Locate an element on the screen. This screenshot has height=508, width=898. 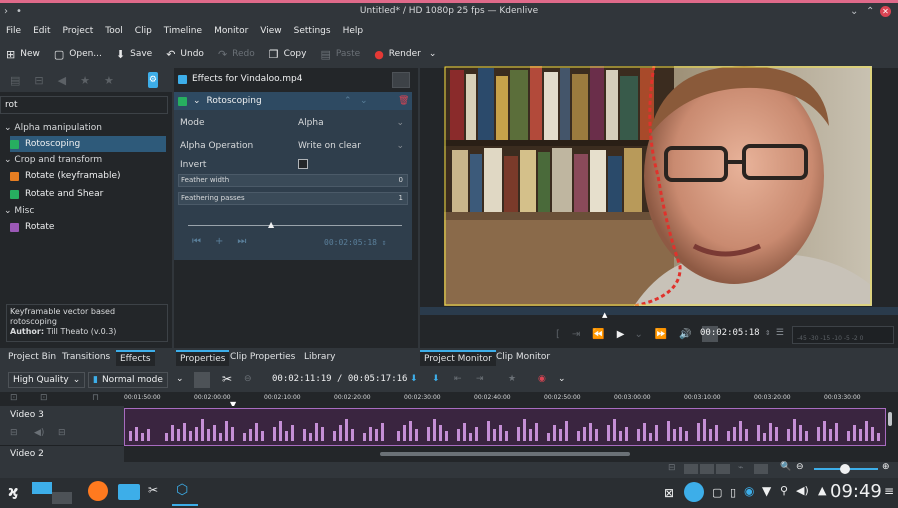
render-dropdown-icon: ⌄ is located at coordinates (433, 54).